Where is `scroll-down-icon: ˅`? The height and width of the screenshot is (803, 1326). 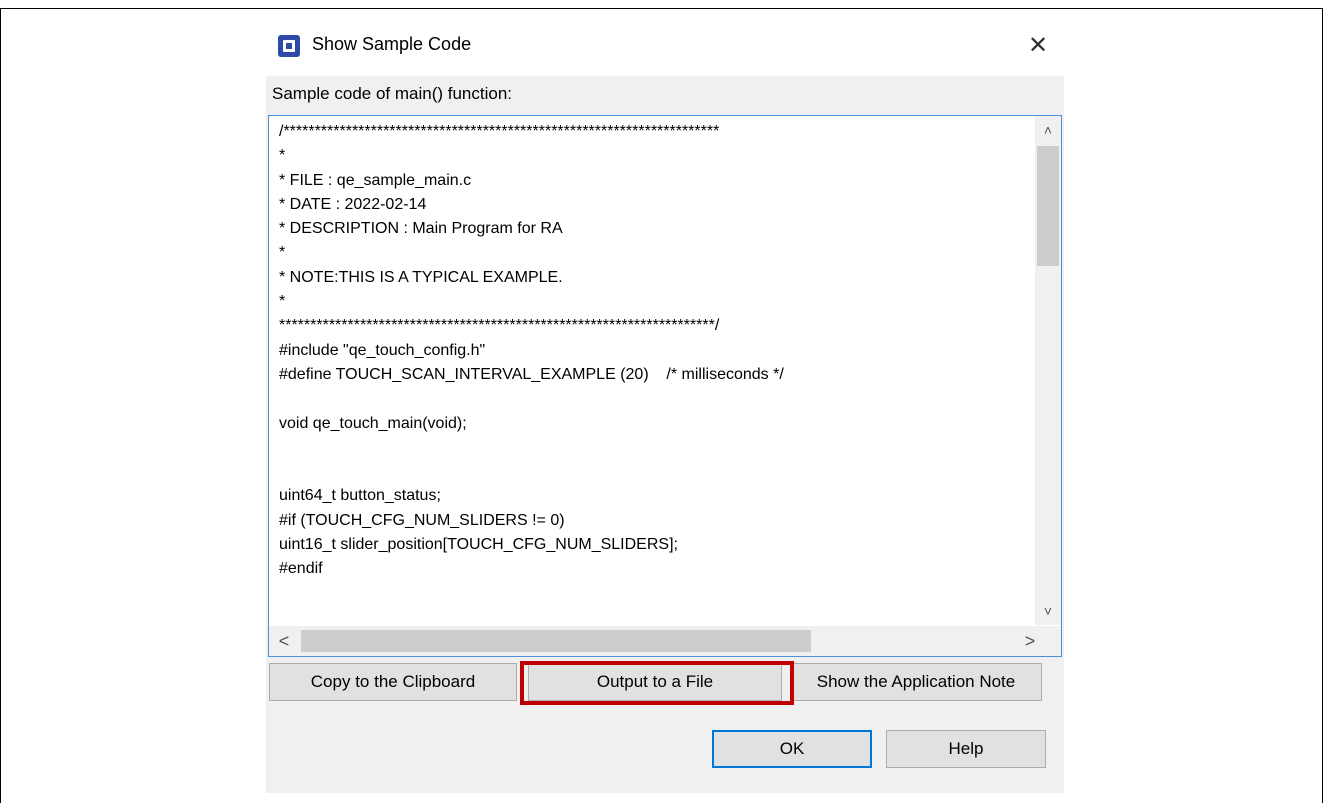 scroll-down-icon: ˅ is located at coordinates (1048, 611).